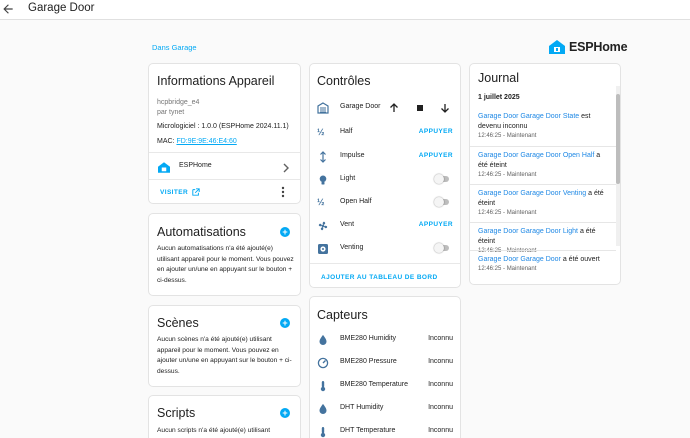  I want to click on gauge-icon, so click(323, 362).